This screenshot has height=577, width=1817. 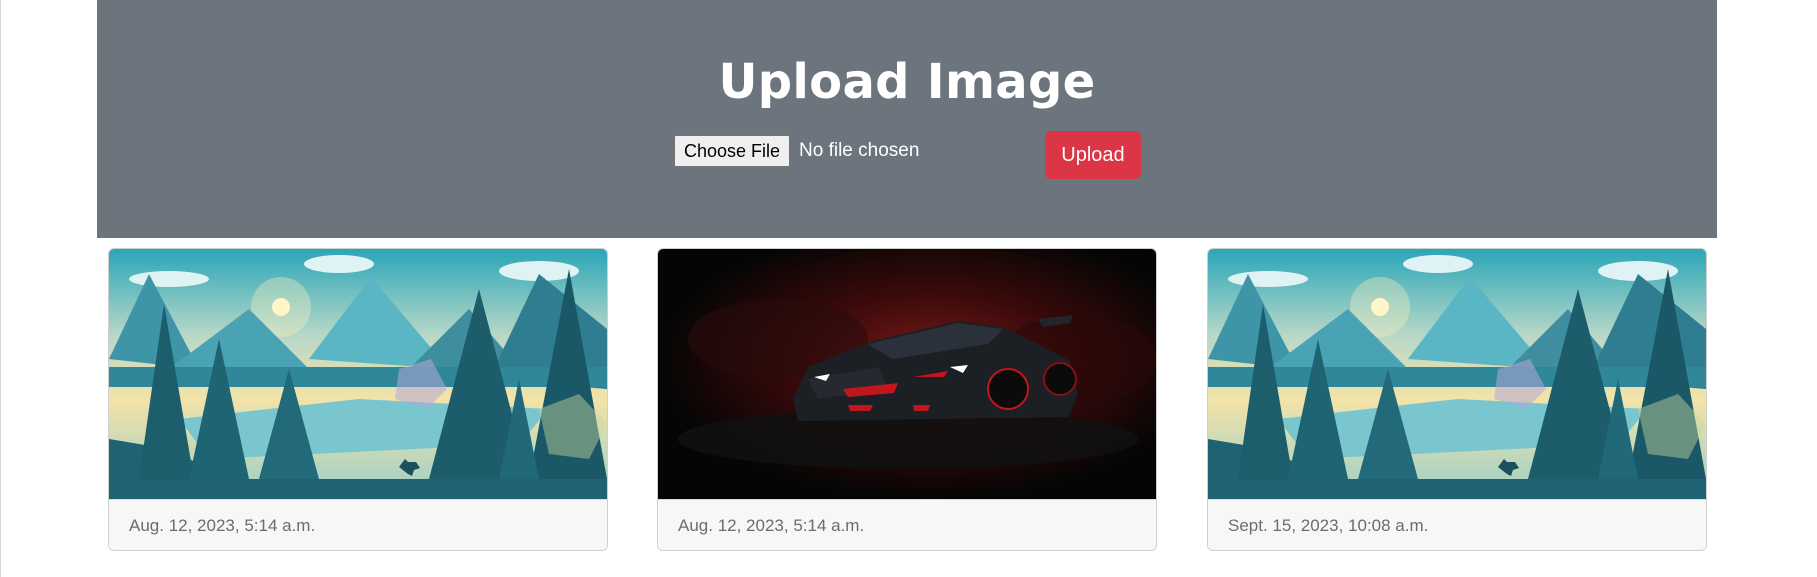 I want to click on file-status-text: No file chosen, so click(x=859, y=150).